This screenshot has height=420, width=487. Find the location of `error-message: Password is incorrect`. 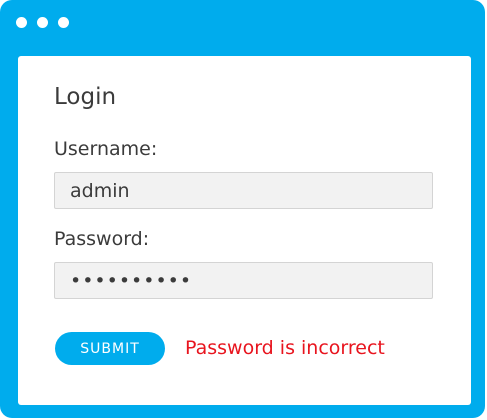

error-message: Password is incorrect is located at coordinates (285, 348).